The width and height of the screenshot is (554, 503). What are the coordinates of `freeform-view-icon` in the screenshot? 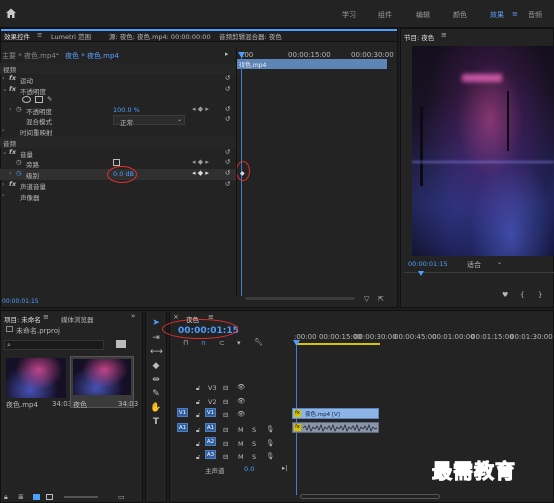 It's located at (49, 497).